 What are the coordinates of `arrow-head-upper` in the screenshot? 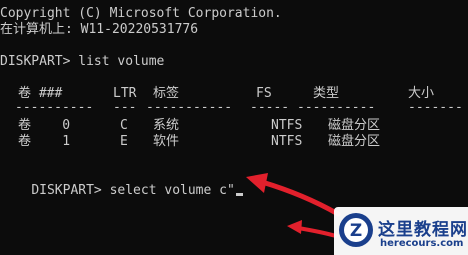 It's located at (257, 183).